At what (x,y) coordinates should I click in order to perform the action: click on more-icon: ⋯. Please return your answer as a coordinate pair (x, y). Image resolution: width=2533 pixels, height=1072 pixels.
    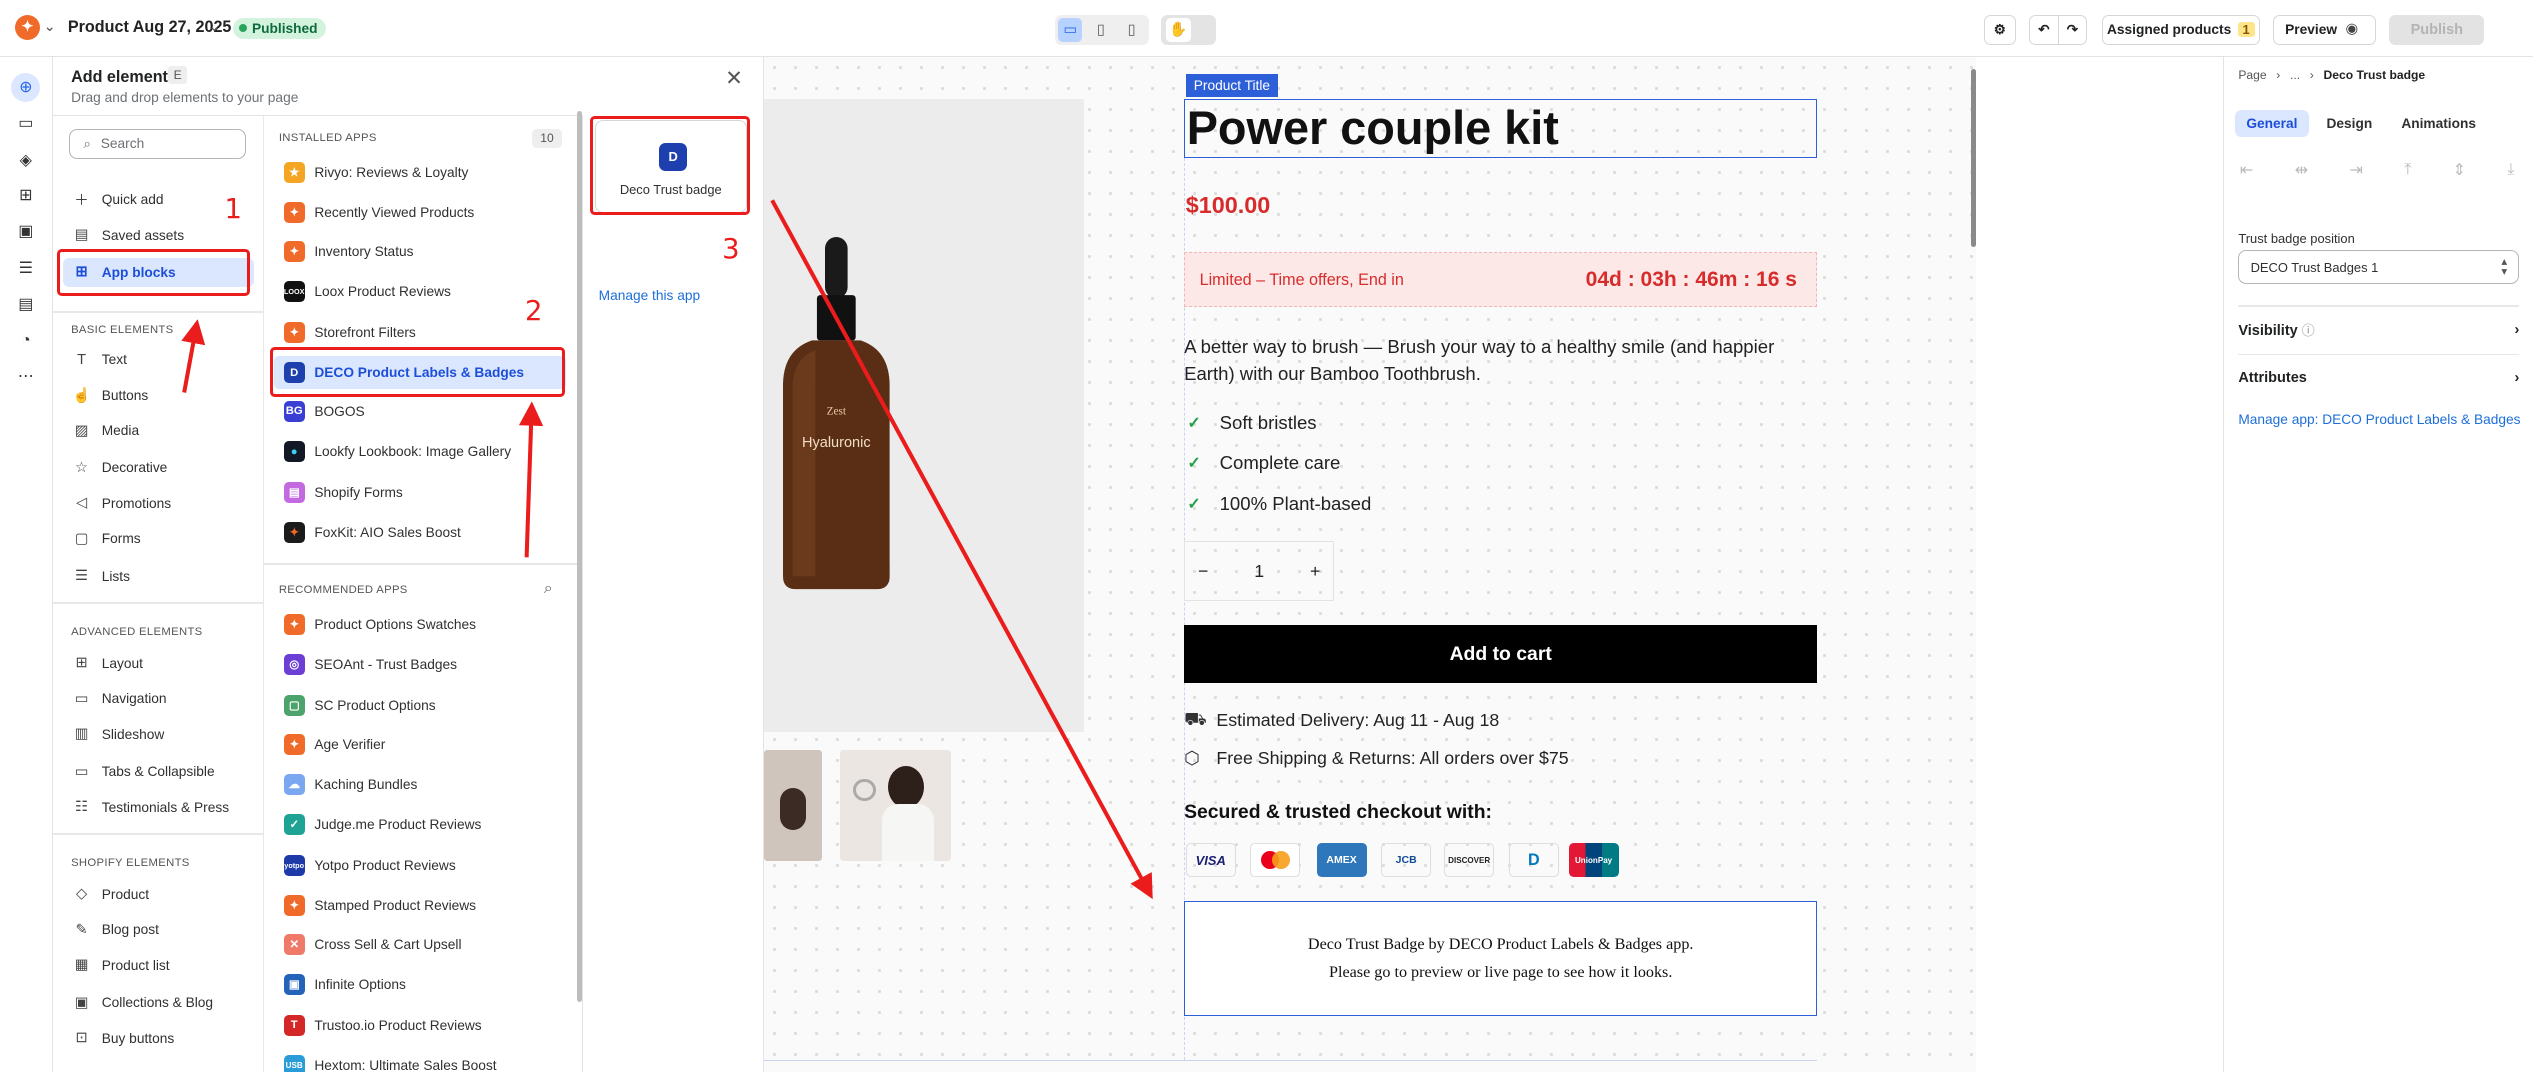
    Looking at the image, I should click on (25, 376).